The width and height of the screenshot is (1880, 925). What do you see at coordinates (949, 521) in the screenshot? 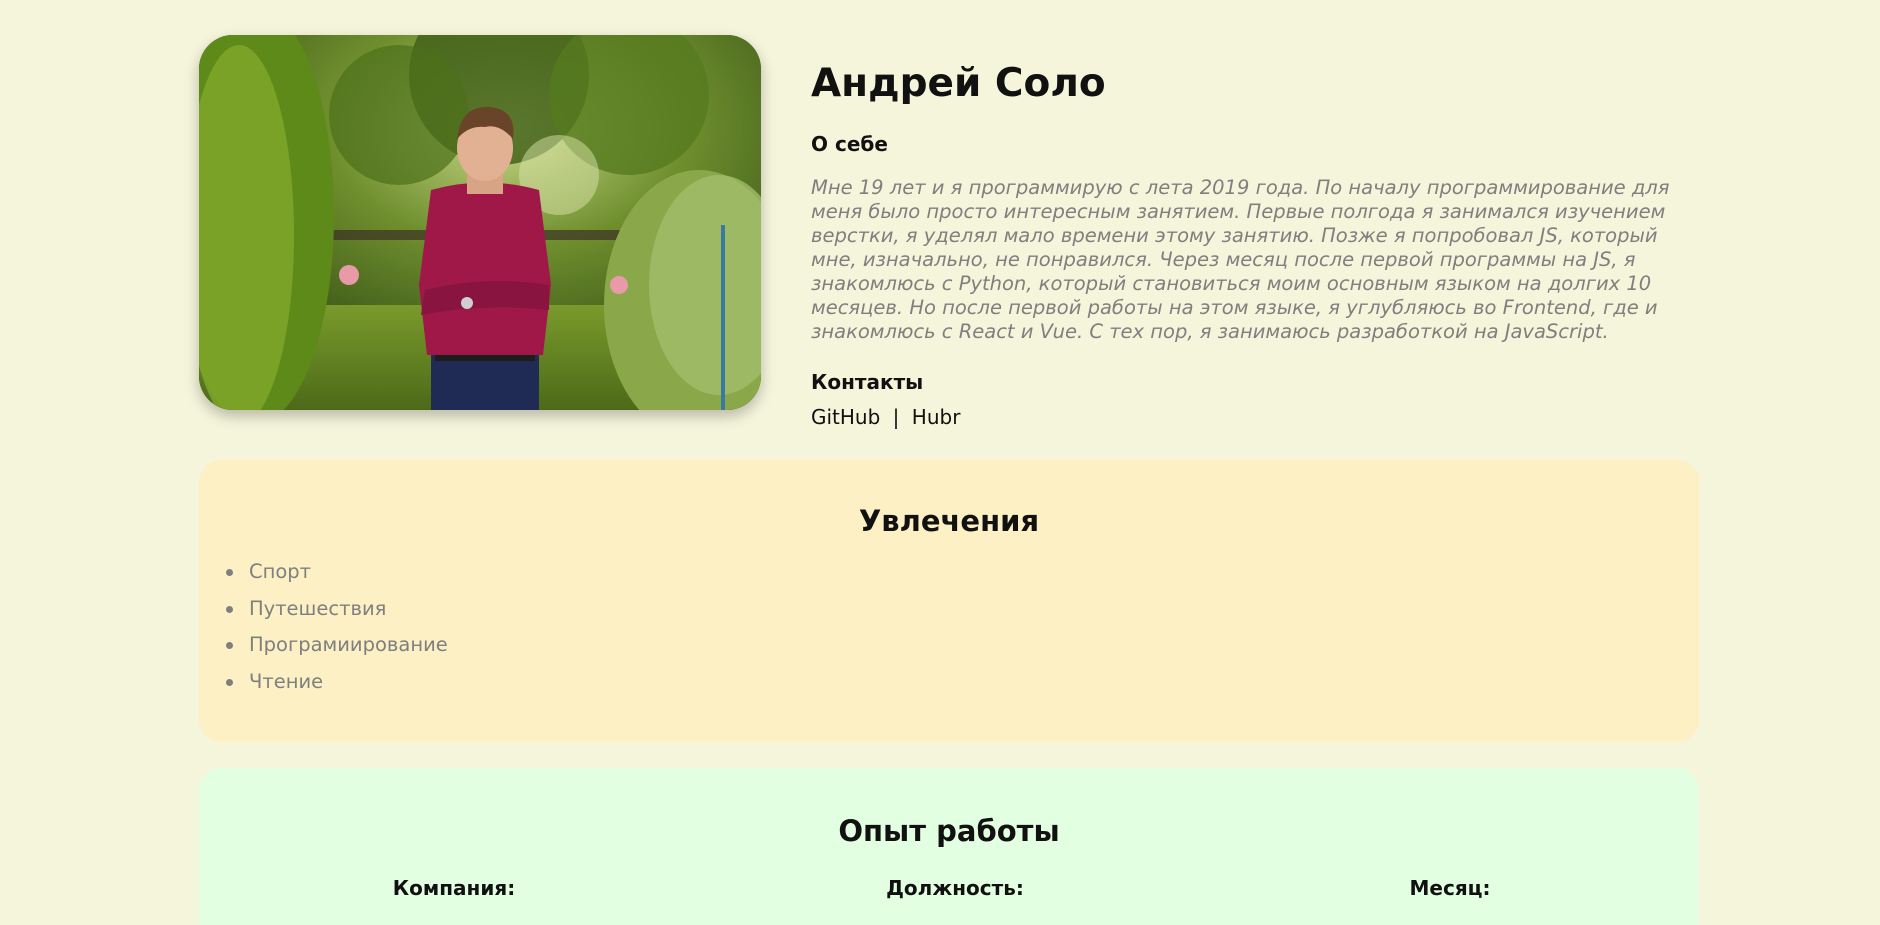
I see `hobbies-title: Увлечения` at bounding box center [949, 521].